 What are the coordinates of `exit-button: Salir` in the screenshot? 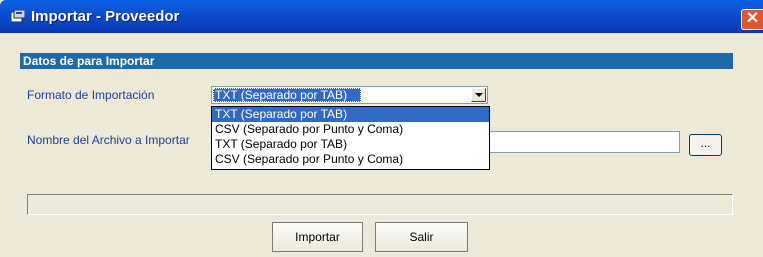 It's located at (421, 237).